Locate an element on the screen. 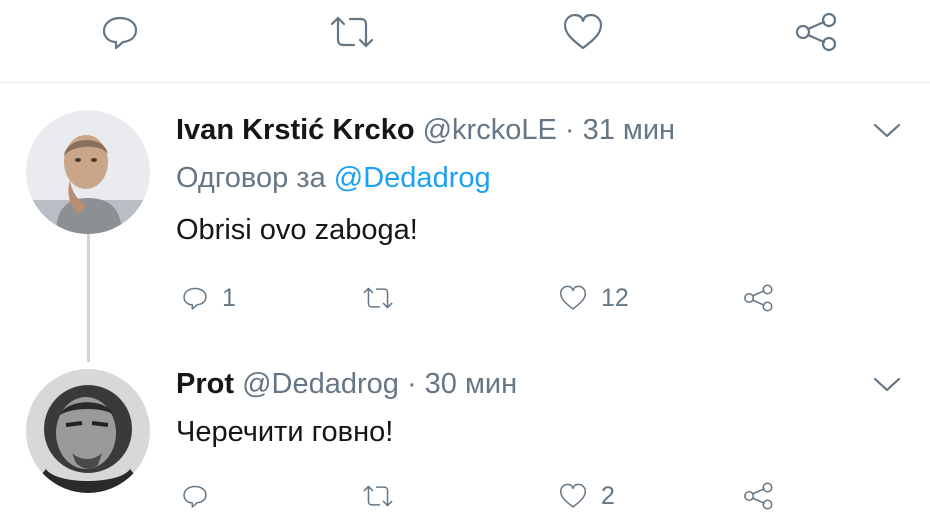 This screenshot has width=930, height=525. thread-connector-line is located at coordinates (88, 298).